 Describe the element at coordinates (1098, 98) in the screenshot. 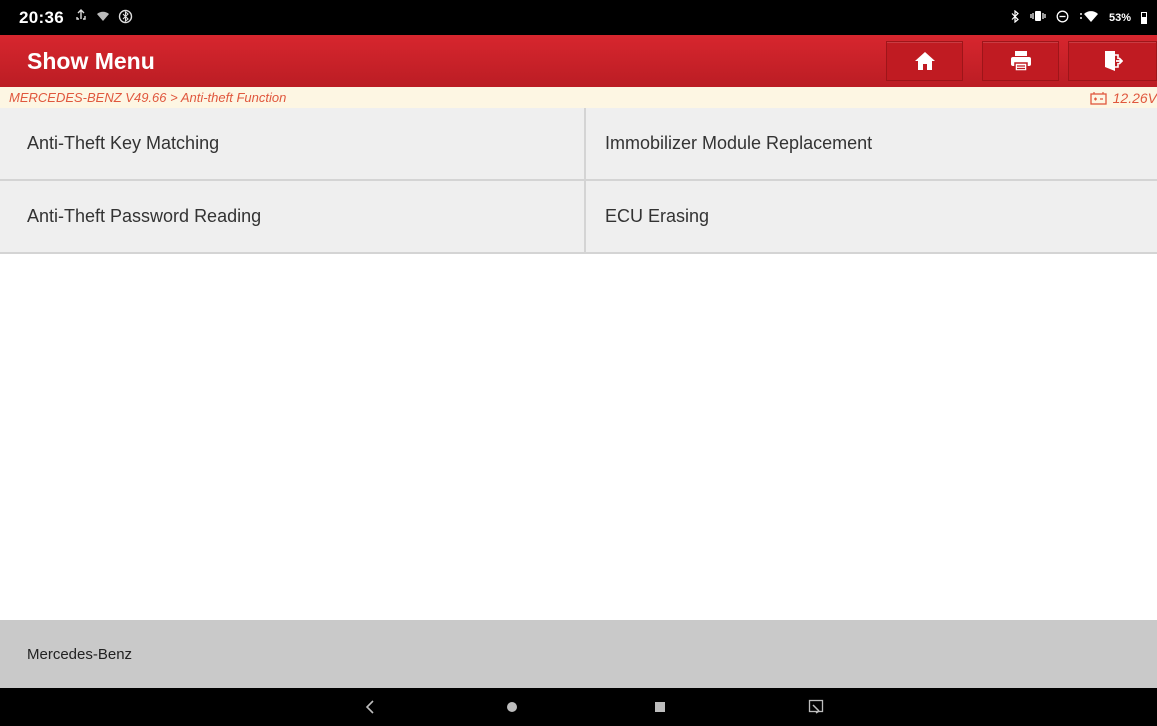

I see `car-battery-icon` at that location.